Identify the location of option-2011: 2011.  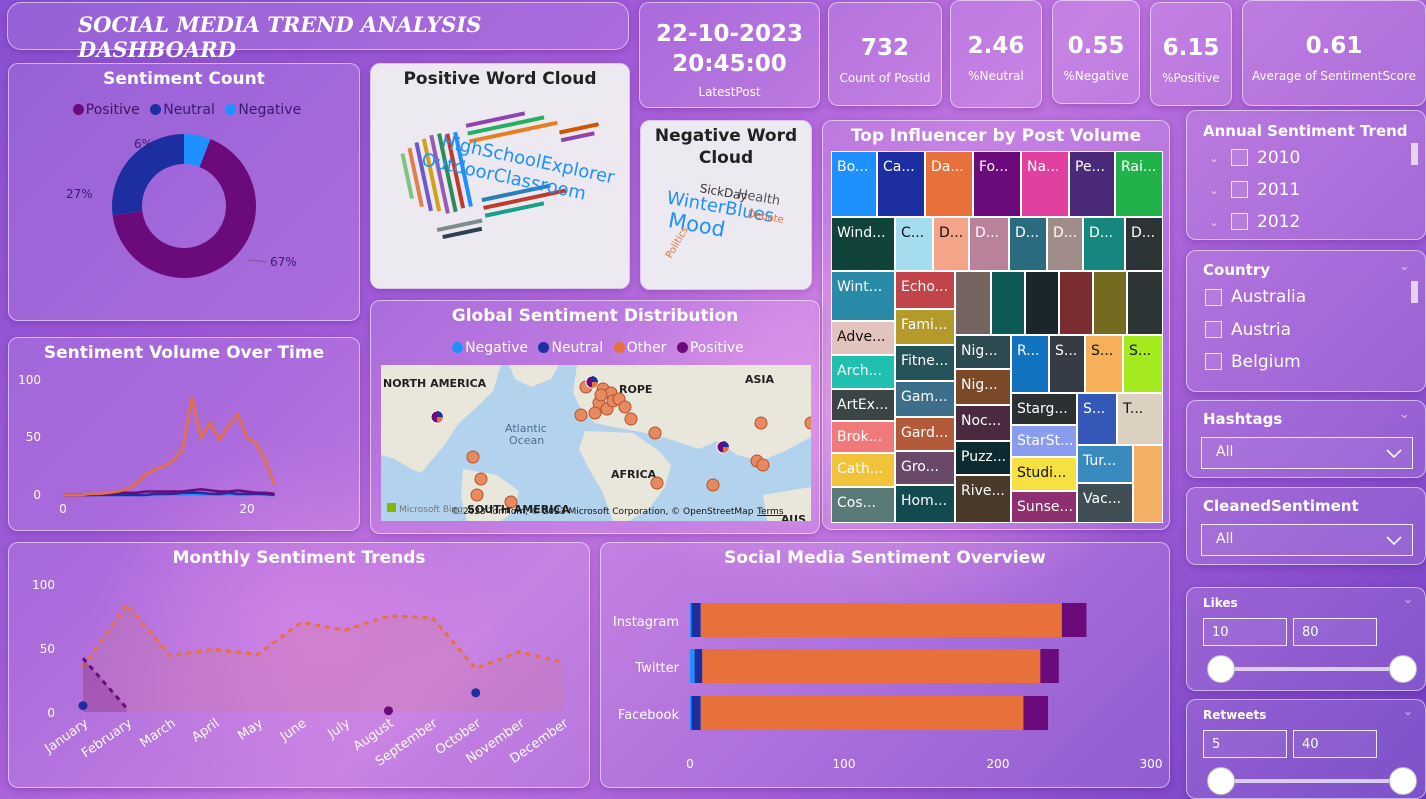
(1278, 190).